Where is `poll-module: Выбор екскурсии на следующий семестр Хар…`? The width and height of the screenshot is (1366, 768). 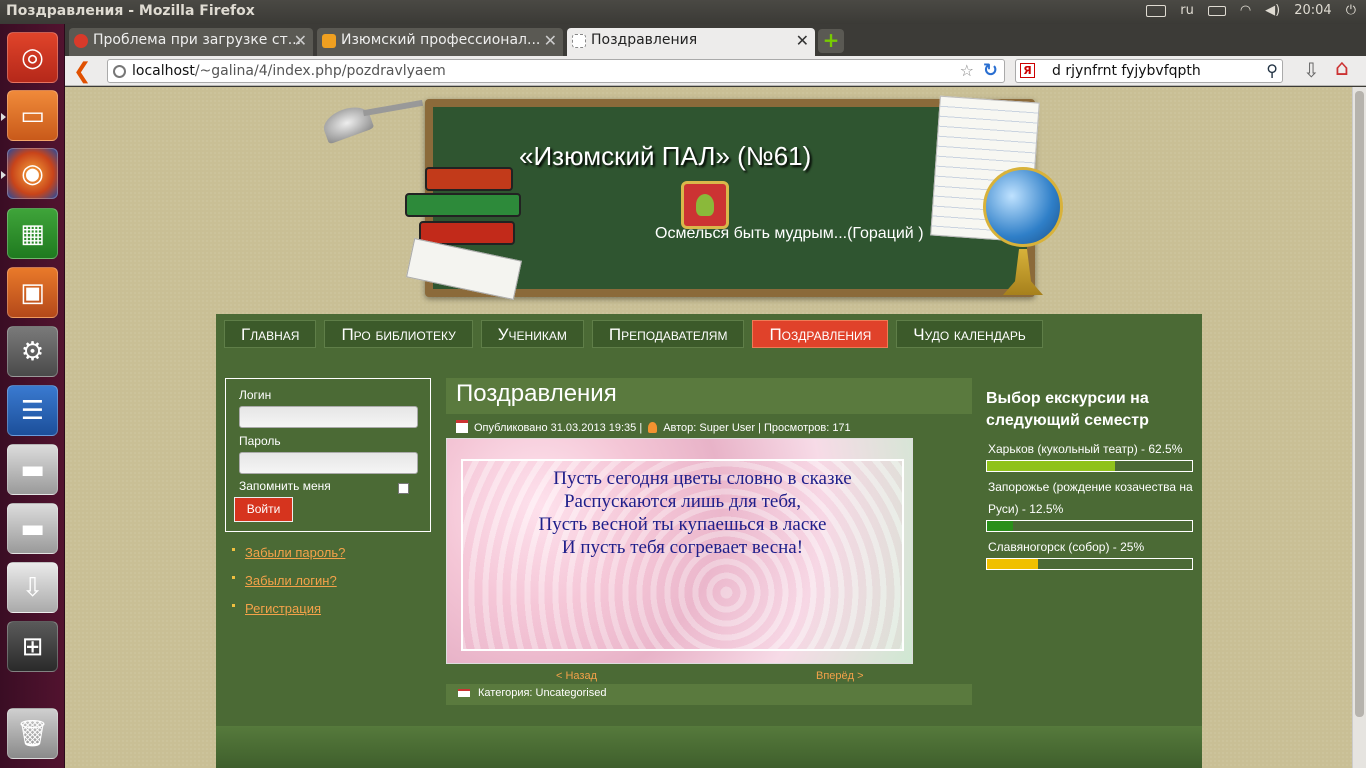 poll-module: Выбор екскурсии на следующий семестр Хар… is located at coordinates (1091, 481).